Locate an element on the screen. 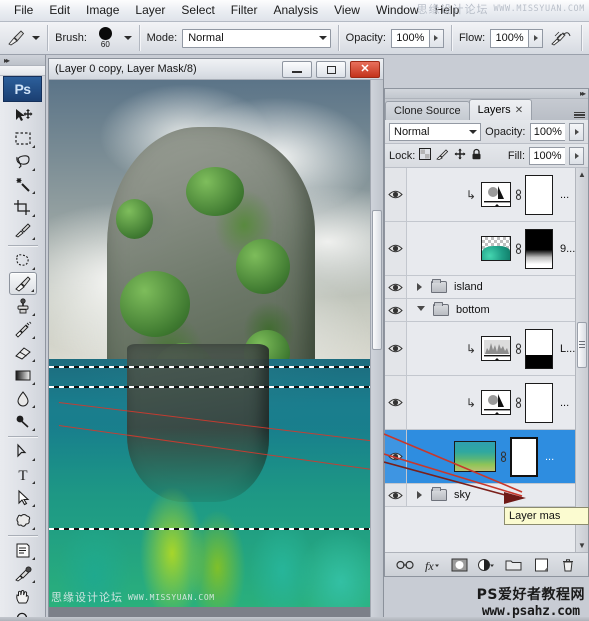 Image resolution: width=589 pixels, height=621 pixels. layer-opacity-input: 100% is located at coordinates (547, 131).